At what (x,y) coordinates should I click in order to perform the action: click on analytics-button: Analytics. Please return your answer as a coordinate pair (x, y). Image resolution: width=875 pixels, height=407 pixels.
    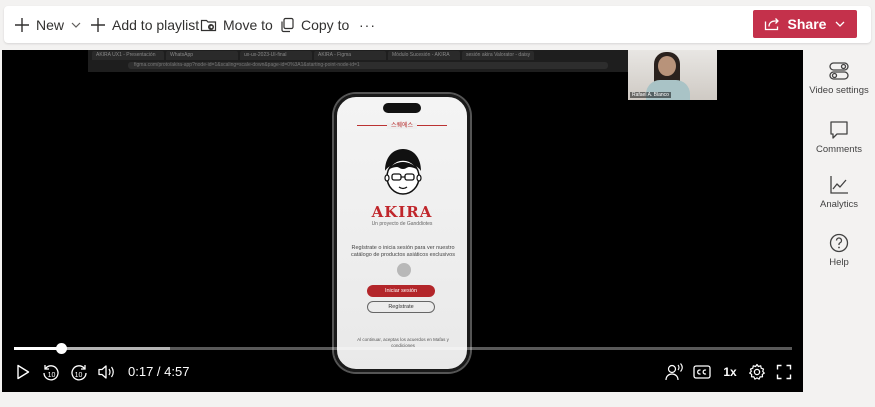
    Looking at the image, I should click on (839, 192).